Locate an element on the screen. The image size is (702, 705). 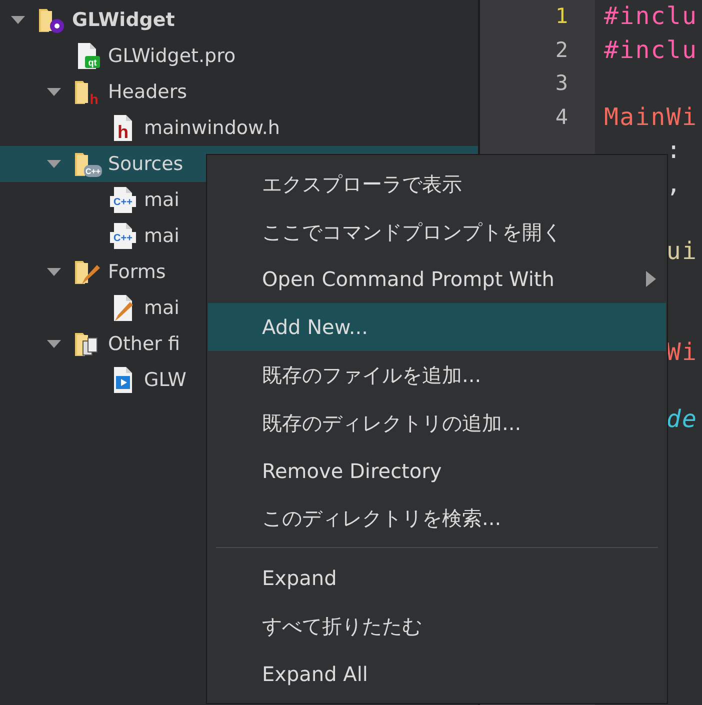
code-text: MainWi is located at coordinates (651, 116).